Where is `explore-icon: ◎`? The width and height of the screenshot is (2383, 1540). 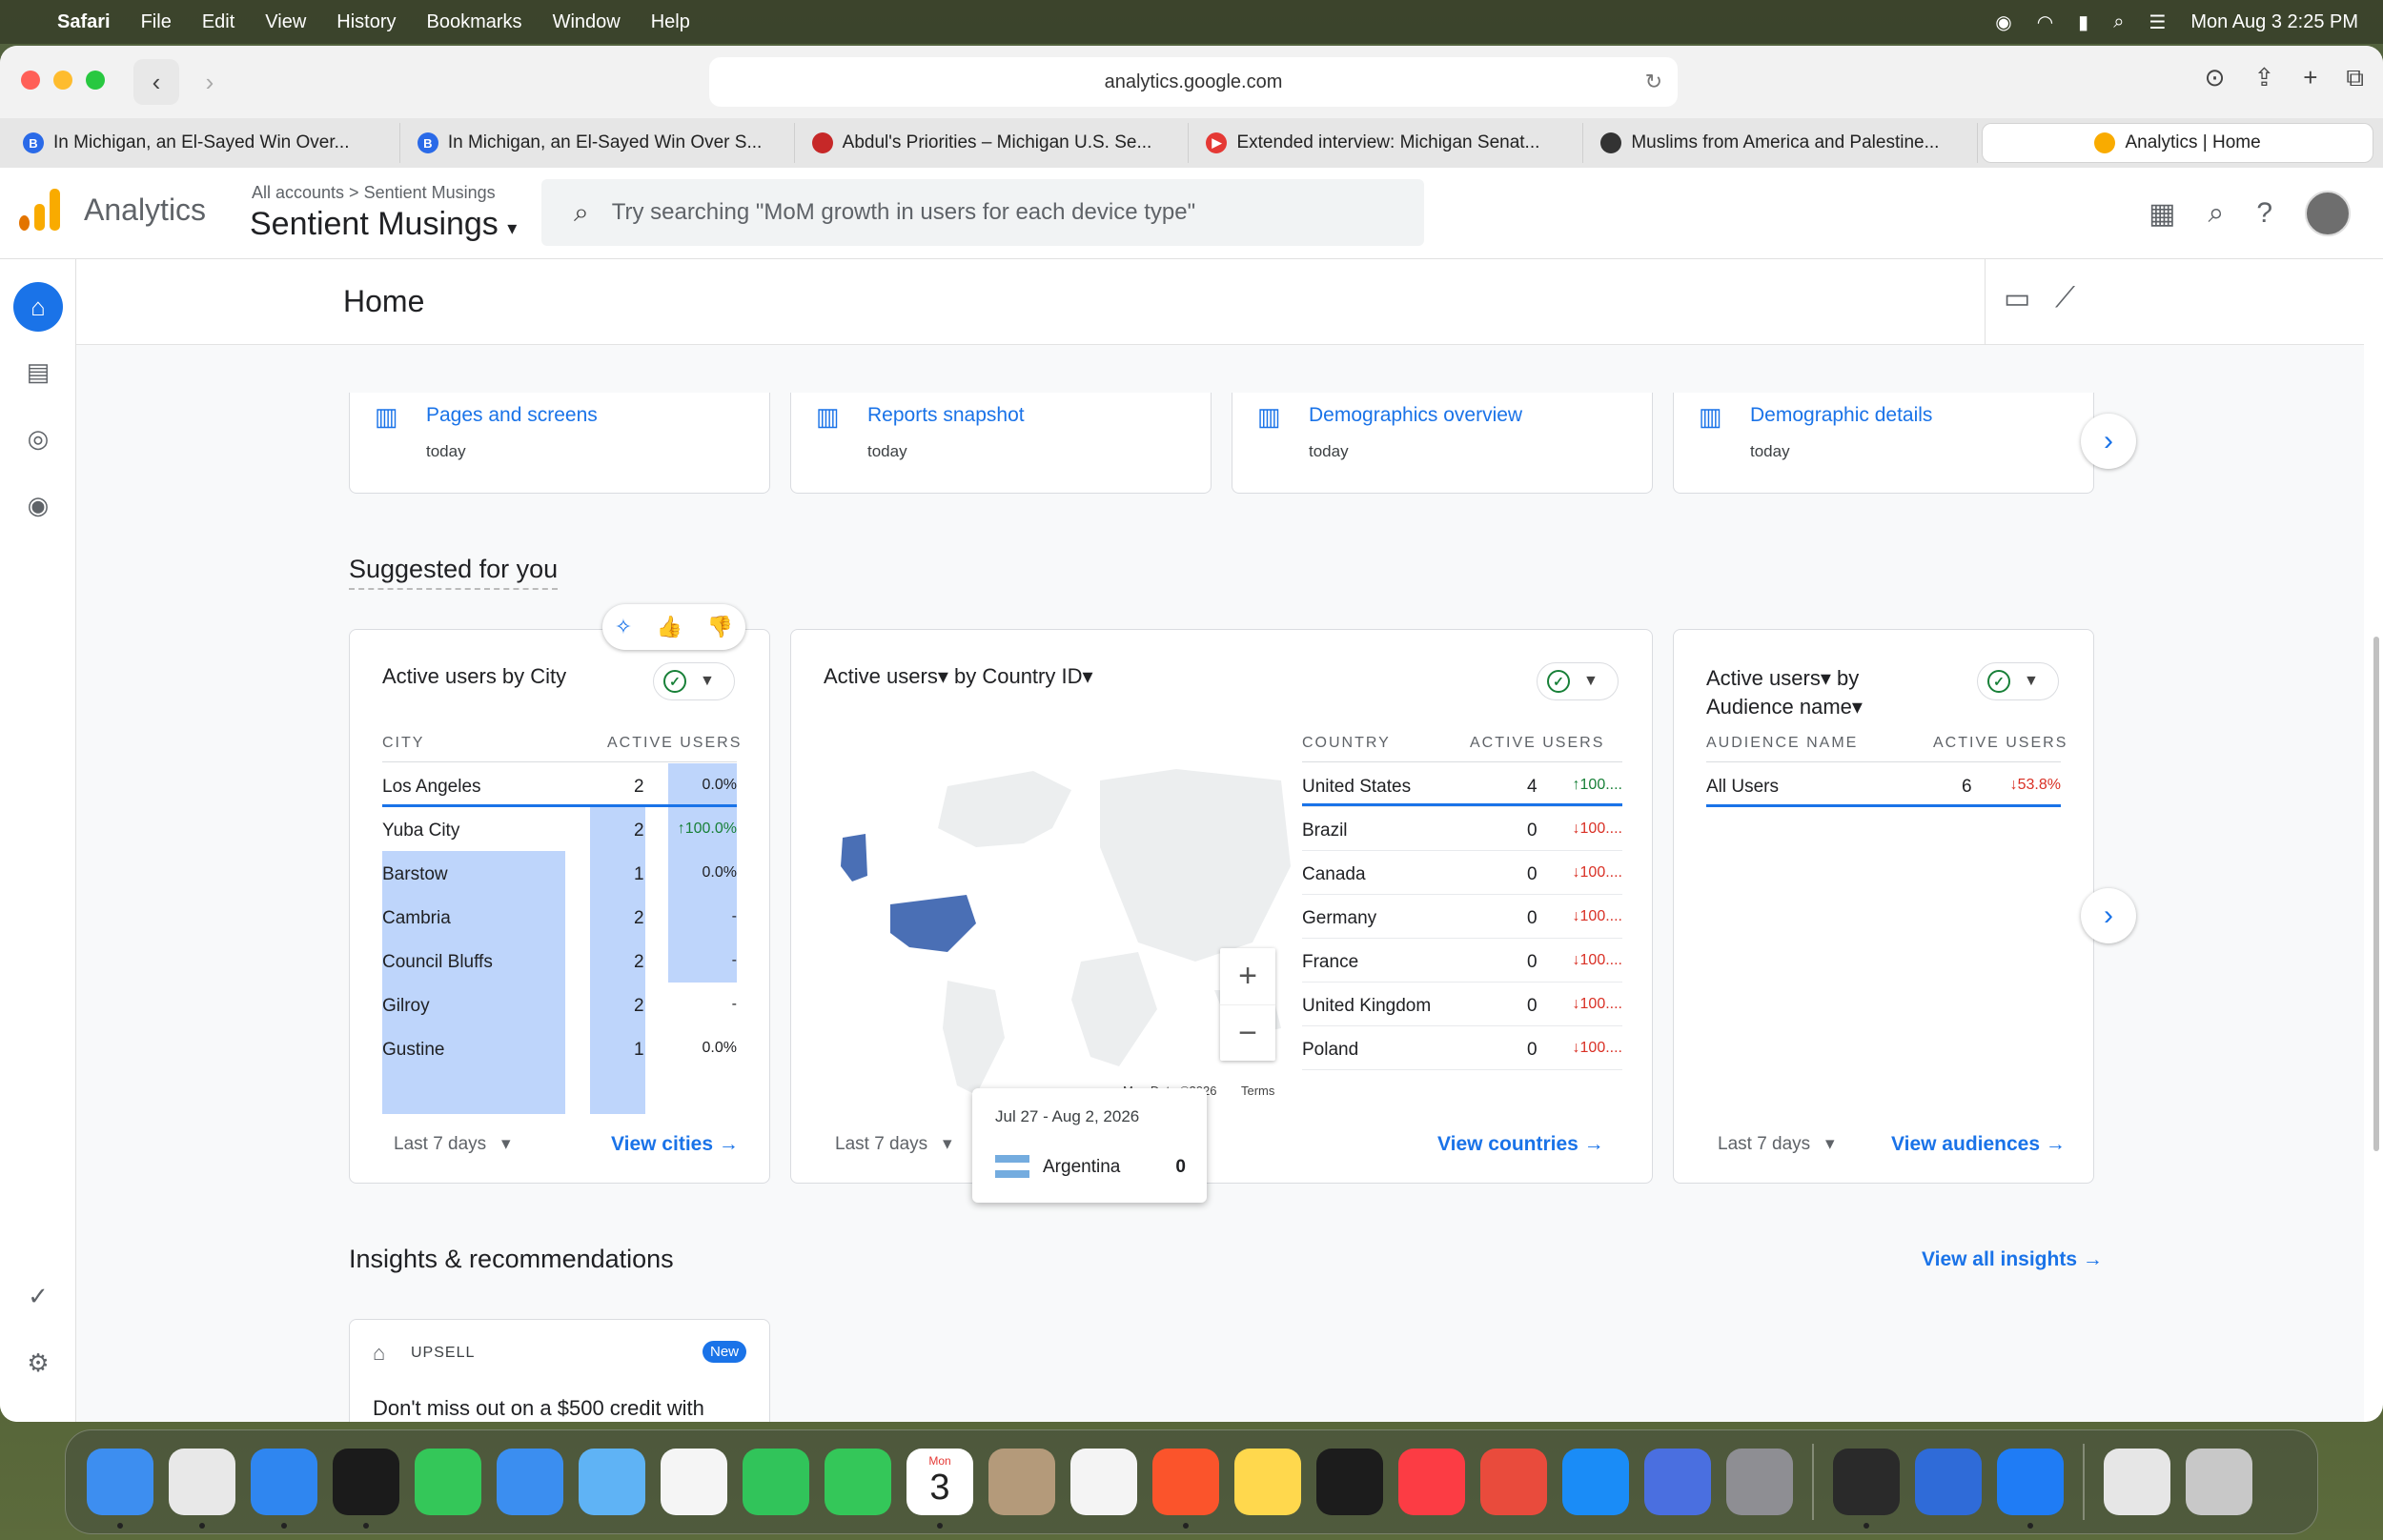
explore-icon: ◎ is located at coordinates (38, 438).